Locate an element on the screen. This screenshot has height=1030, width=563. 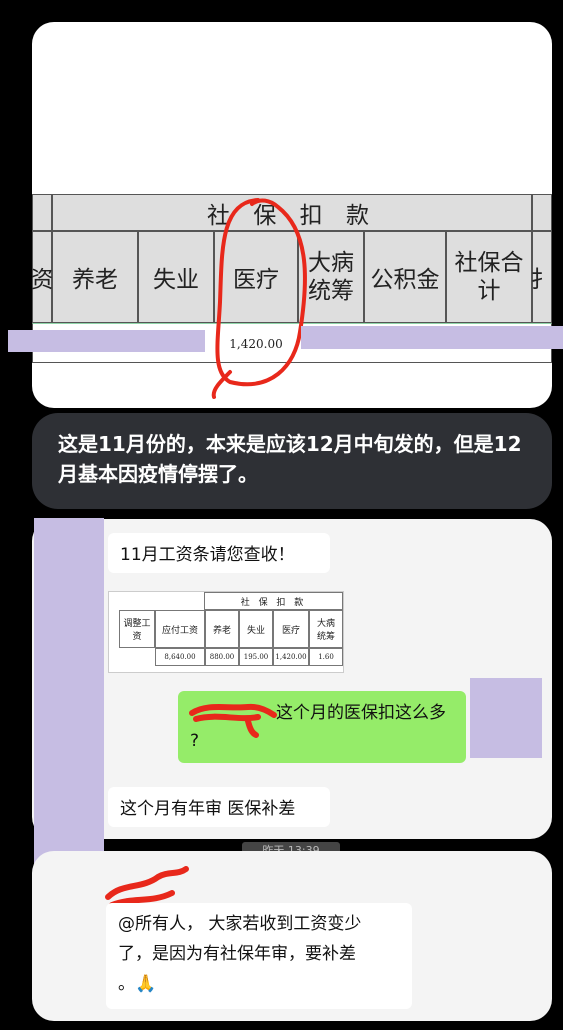
thumb-value: 1.60 is located at coordinates (326, 657).